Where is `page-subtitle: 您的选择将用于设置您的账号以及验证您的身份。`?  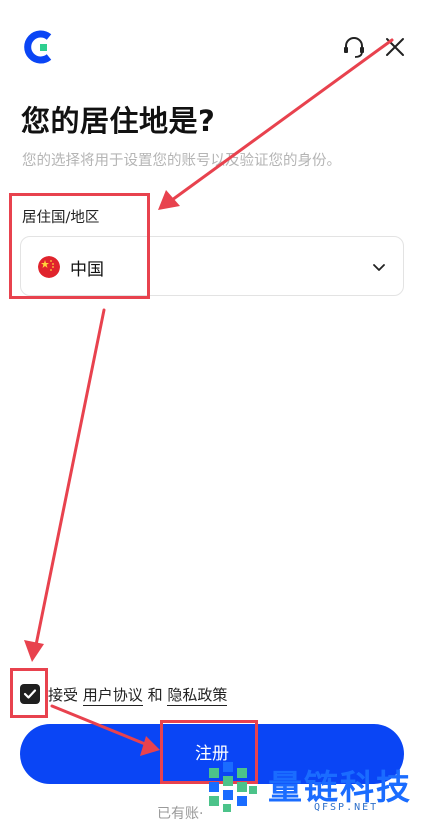
page-subtitle: 您的选择将用于设置您的账号以及验证您的身份。 is located at coordinates (181, 161).